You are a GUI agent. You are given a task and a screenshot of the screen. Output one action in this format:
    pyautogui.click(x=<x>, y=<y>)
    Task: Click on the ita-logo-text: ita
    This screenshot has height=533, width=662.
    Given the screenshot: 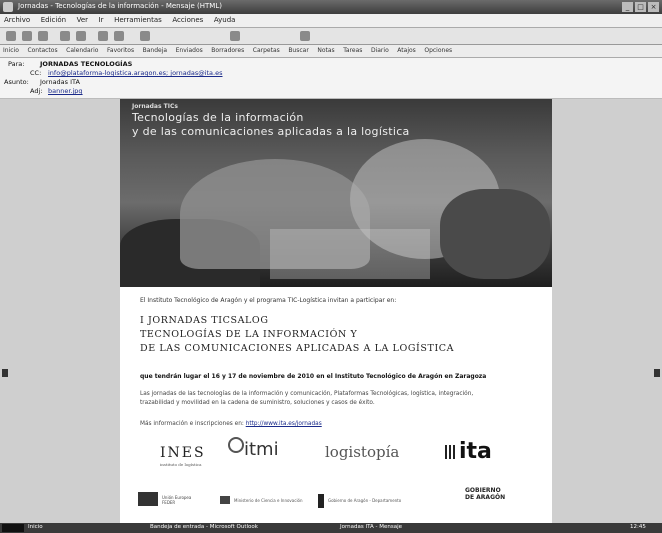 What is the action you would take?
    pyautogui.click(x=475, y=451)
    